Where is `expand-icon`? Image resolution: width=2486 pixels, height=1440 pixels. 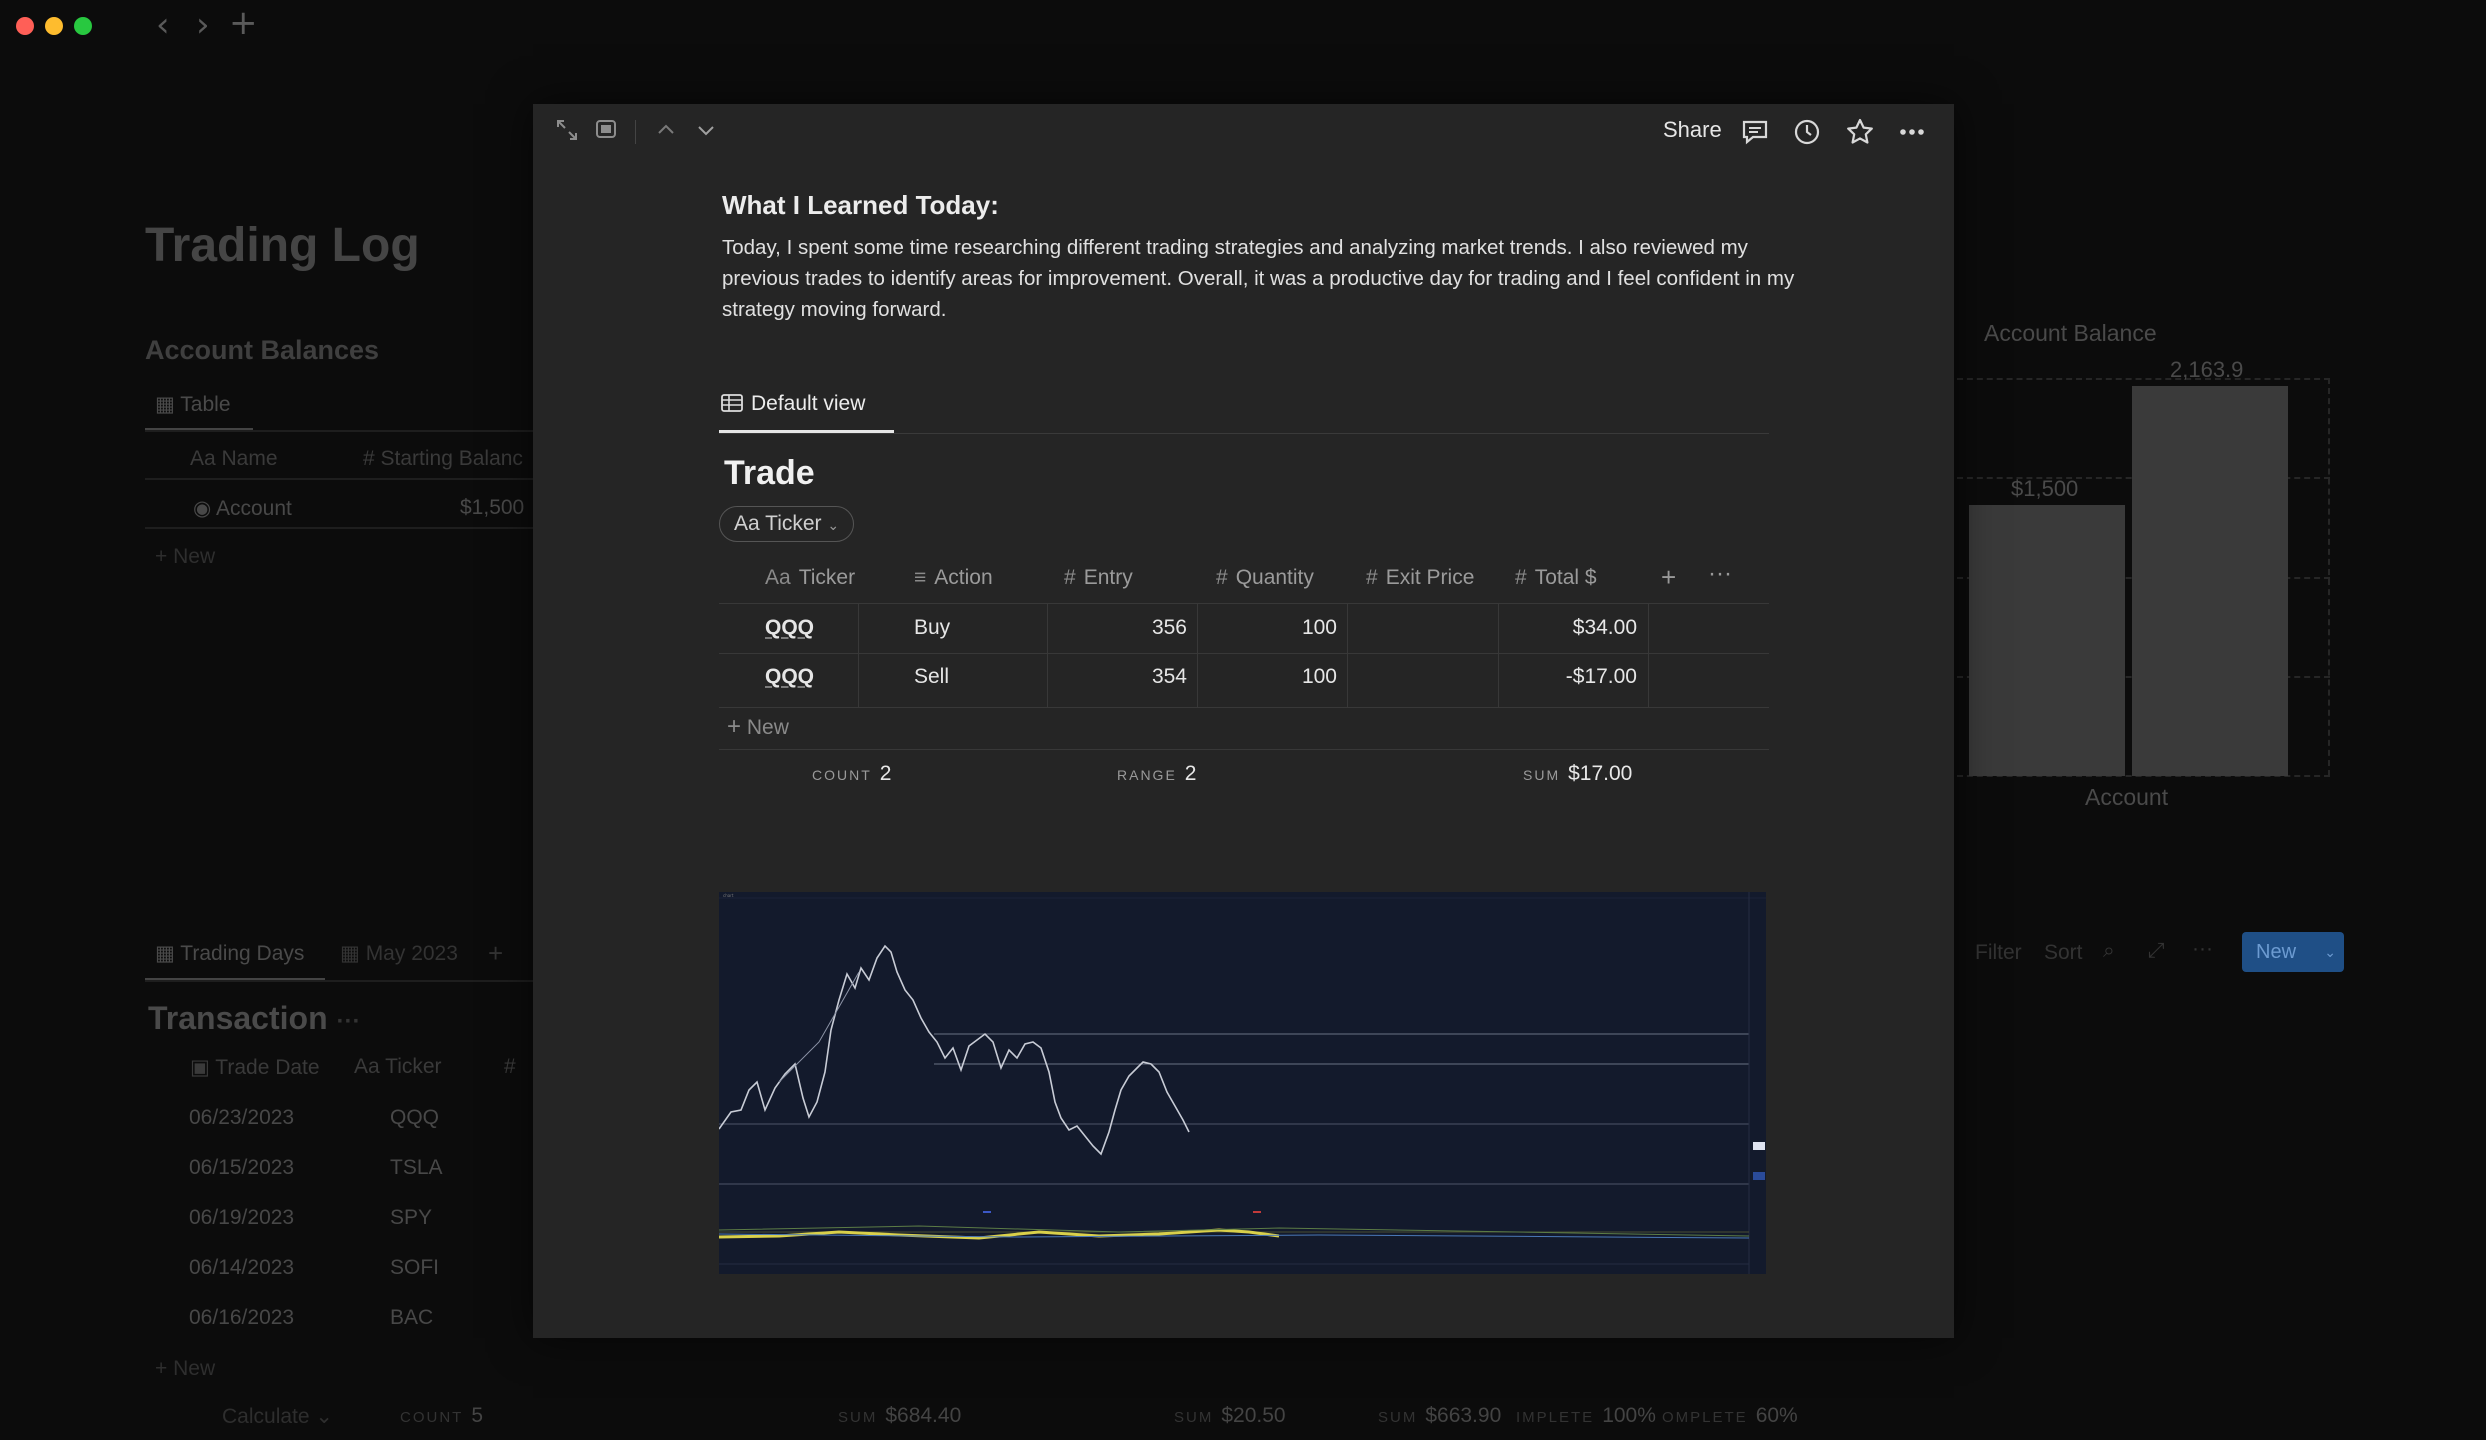
expand-icon is located at coordinates (567, 133).